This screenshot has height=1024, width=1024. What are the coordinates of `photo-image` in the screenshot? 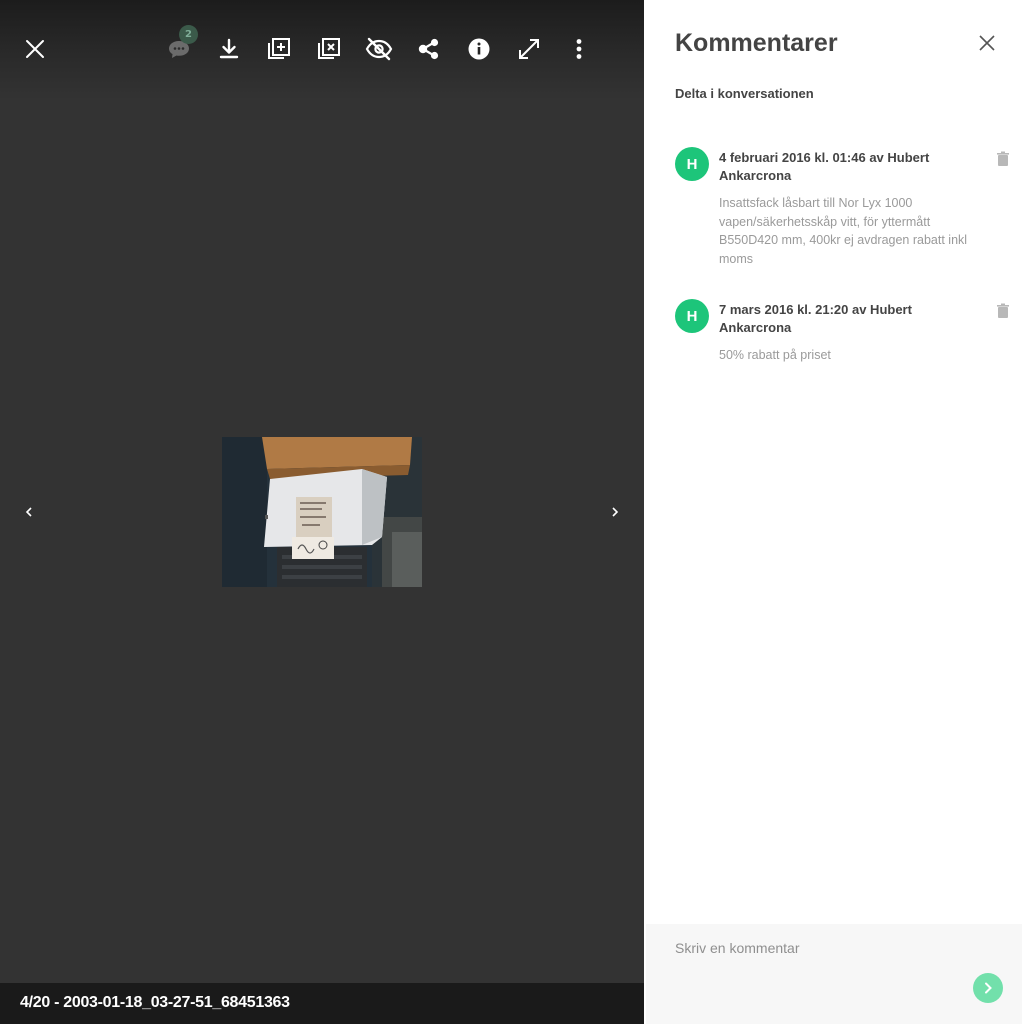 It's located at (322, 512).